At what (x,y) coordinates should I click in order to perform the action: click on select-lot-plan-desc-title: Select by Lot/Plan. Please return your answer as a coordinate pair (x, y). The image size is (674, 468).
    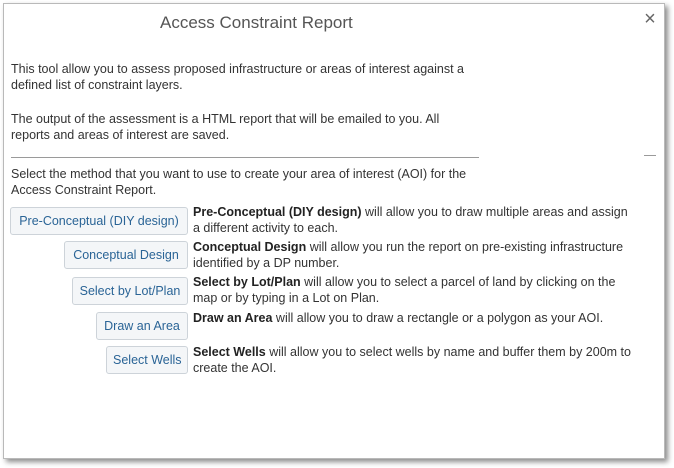
    Looking at the image, I should click on (247, 282).